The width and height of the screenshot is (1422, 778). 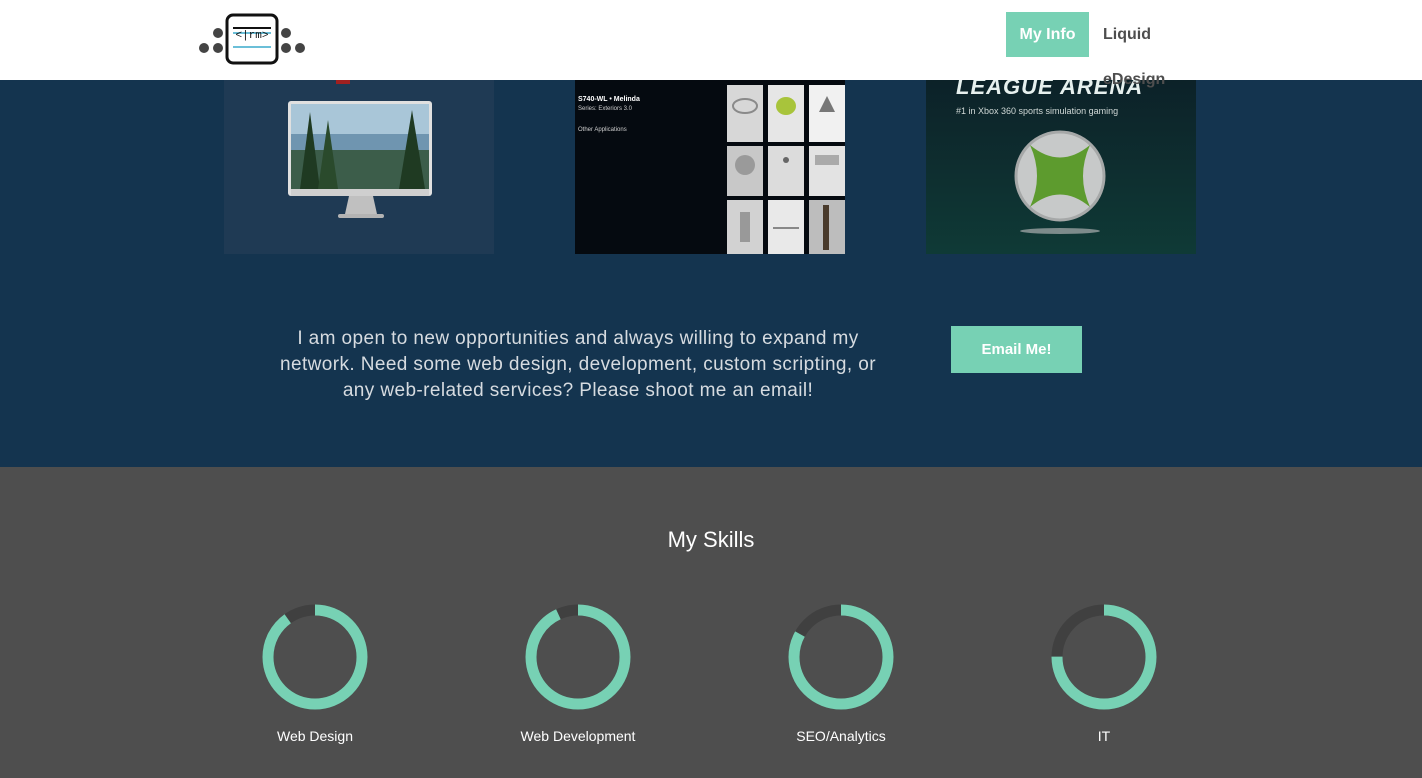 I want to click on league-tagline: #1 in Xbox 360 sports simulation gaming, so click(x=1037, y=111).